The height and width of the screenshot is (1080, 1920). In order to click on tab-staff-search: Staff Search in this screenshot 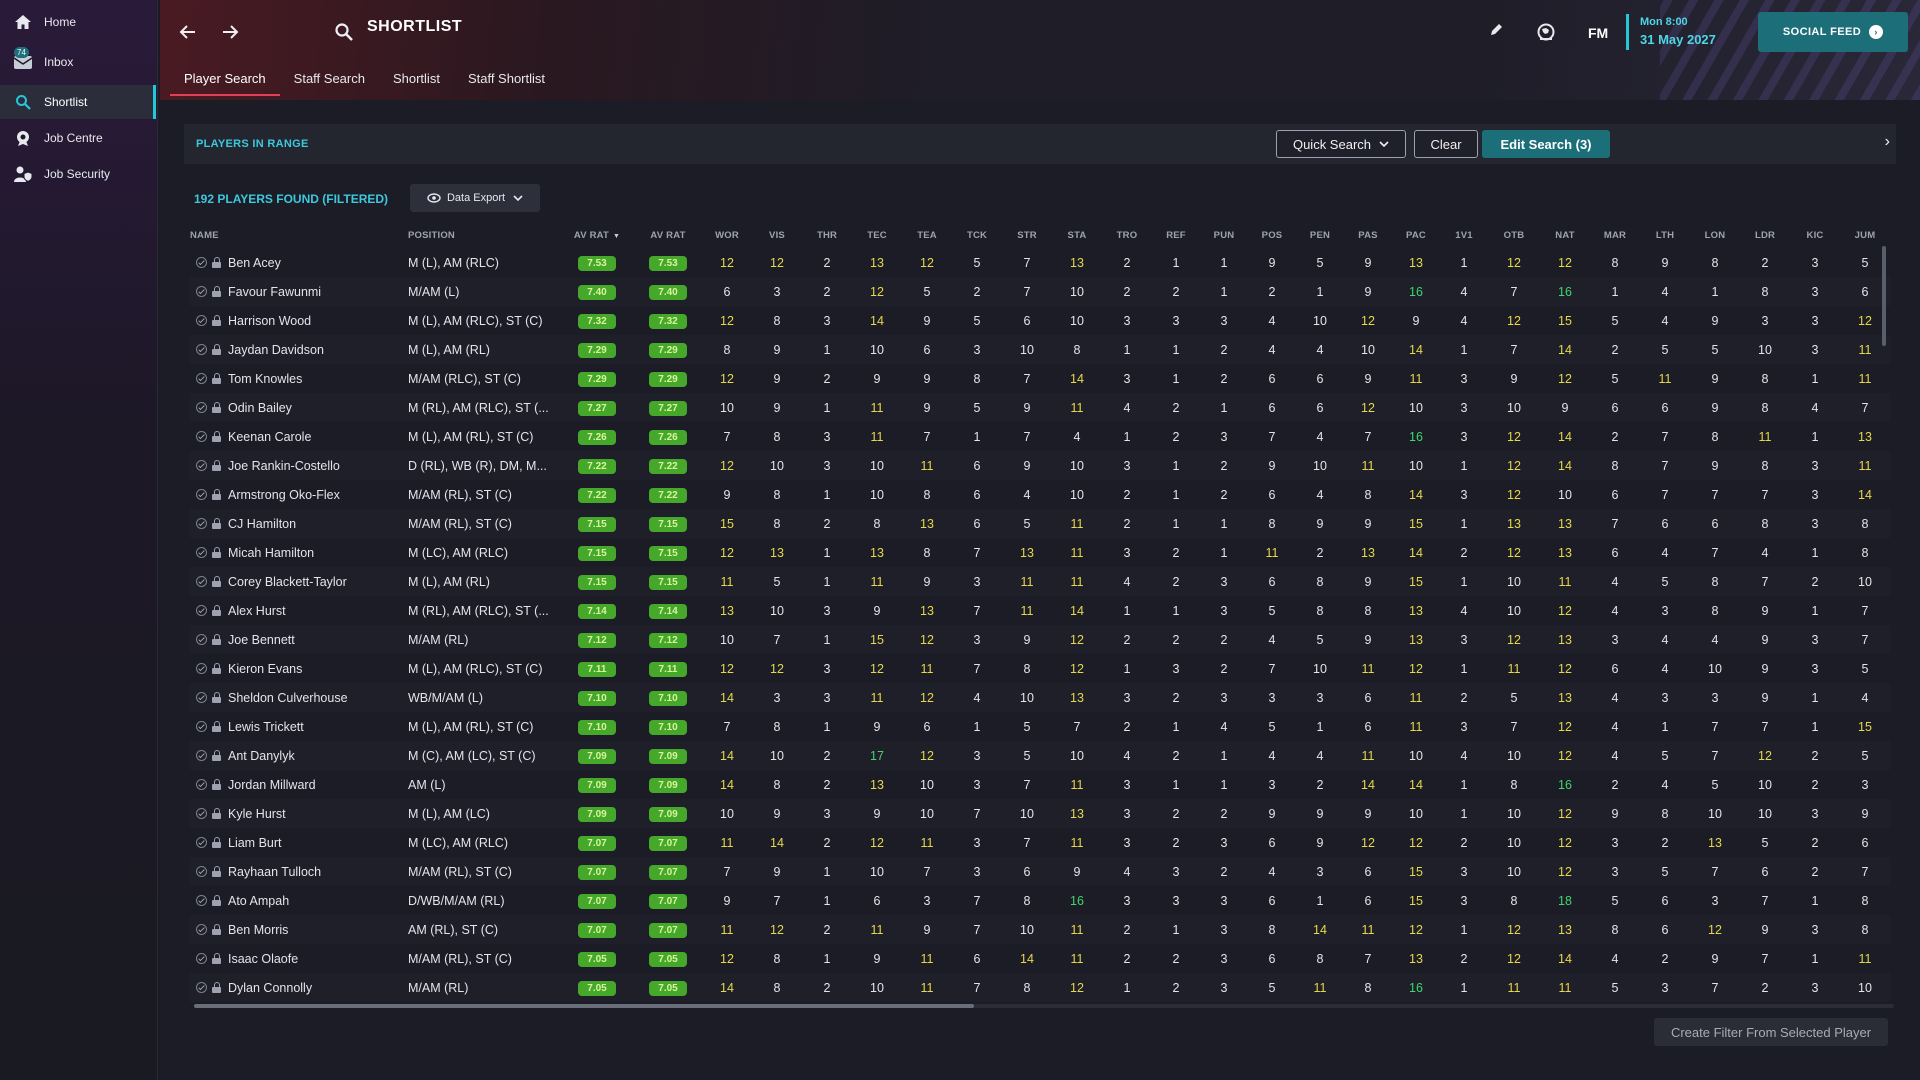, I will do `click(329, 82)`.